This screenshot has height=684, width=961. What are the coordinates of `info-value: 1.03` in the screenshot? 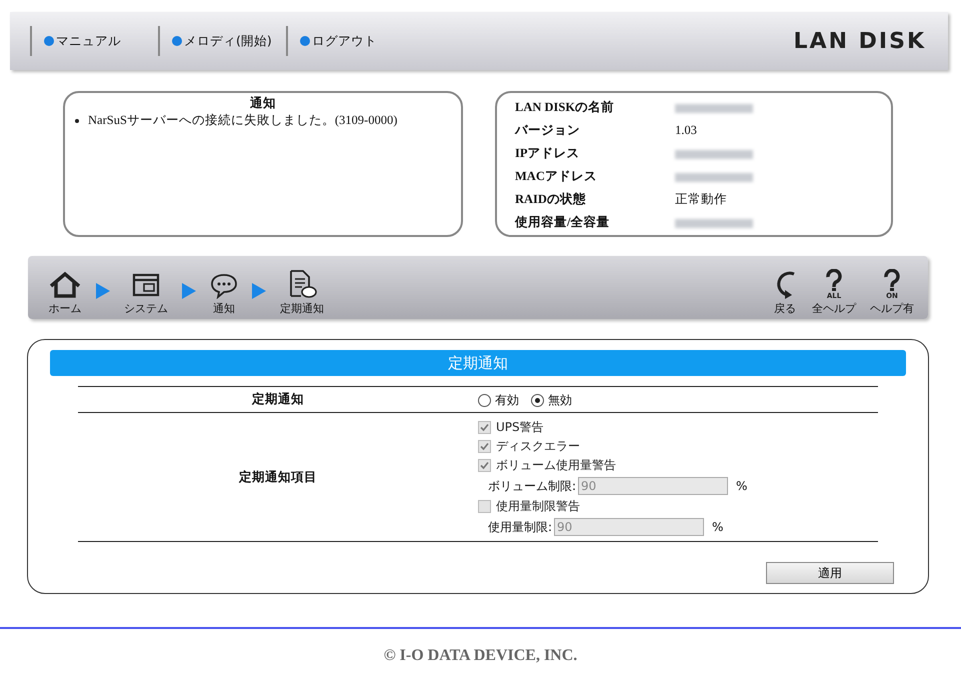 It's located at (686, 130).